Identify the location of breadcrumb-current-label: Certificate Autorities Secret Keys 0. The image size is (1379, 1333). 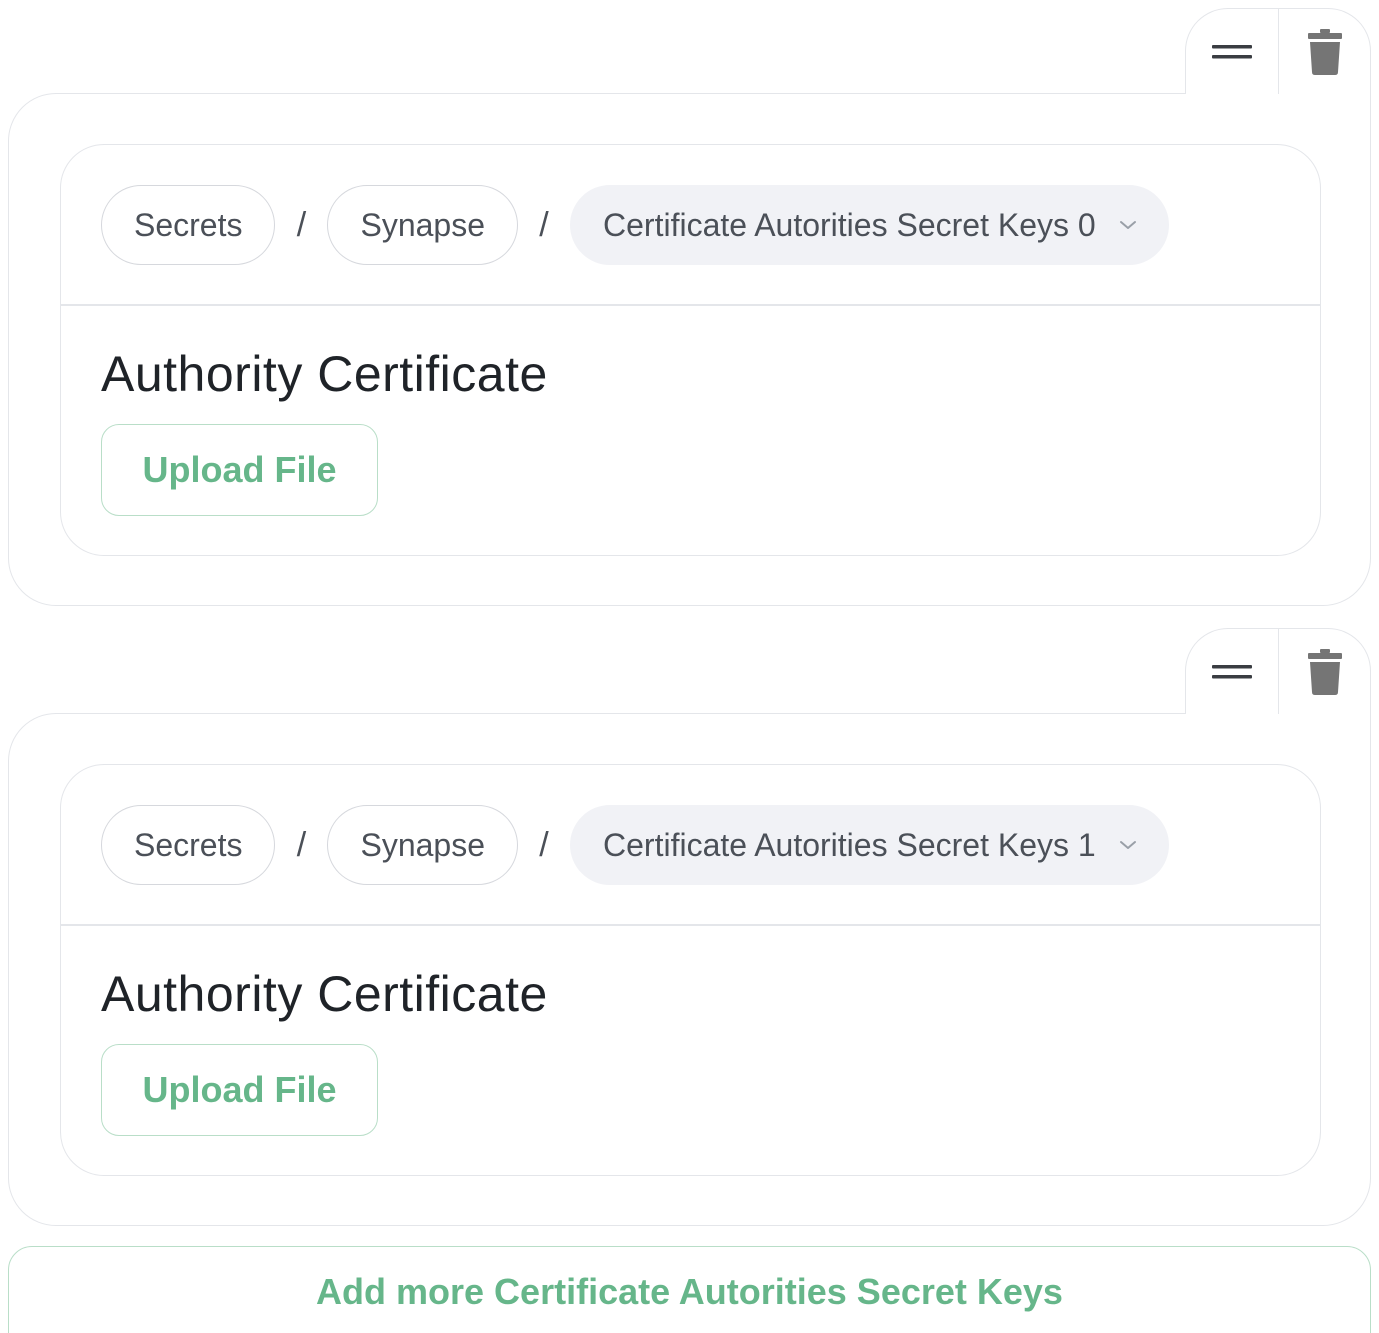
(849, 224).